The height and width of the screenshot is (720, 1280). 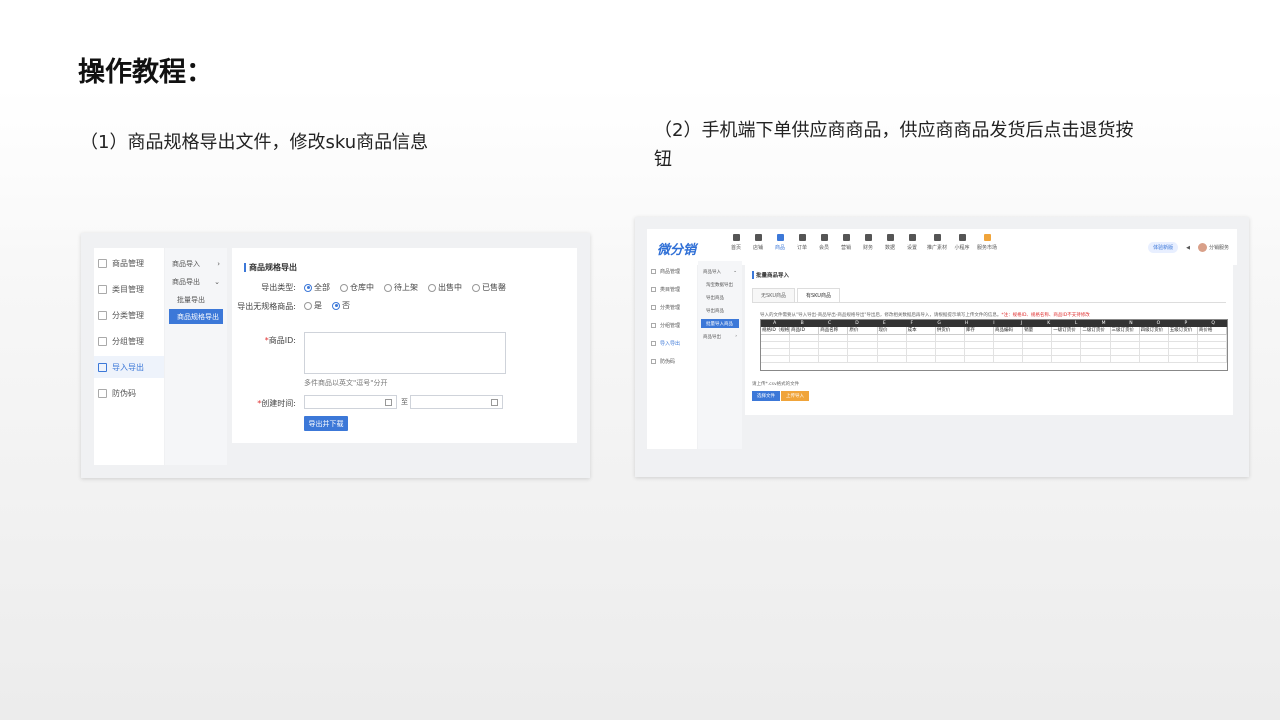 I want to click on s2-nav-item: 类目管理, so click(x=673, y=289).